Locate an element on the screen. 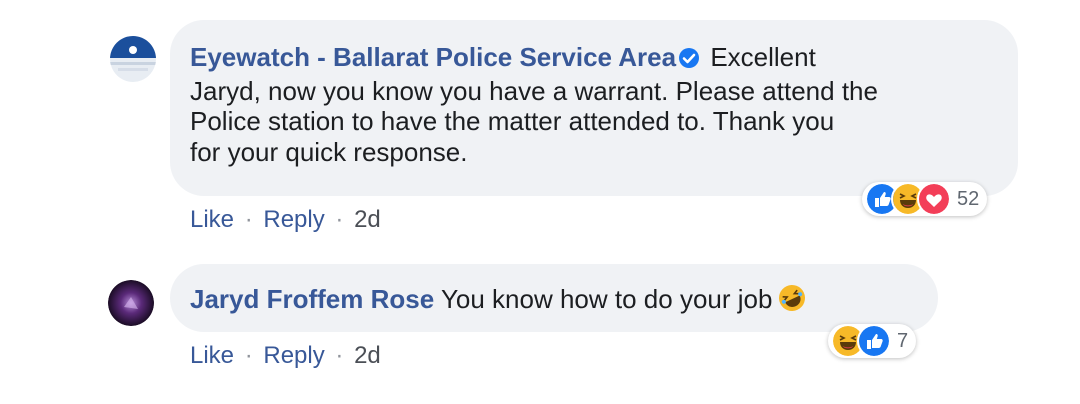 This screenshot has height=404, width=1080. rolling-laughing-emoji-icon is located at coordinates (792, 301).